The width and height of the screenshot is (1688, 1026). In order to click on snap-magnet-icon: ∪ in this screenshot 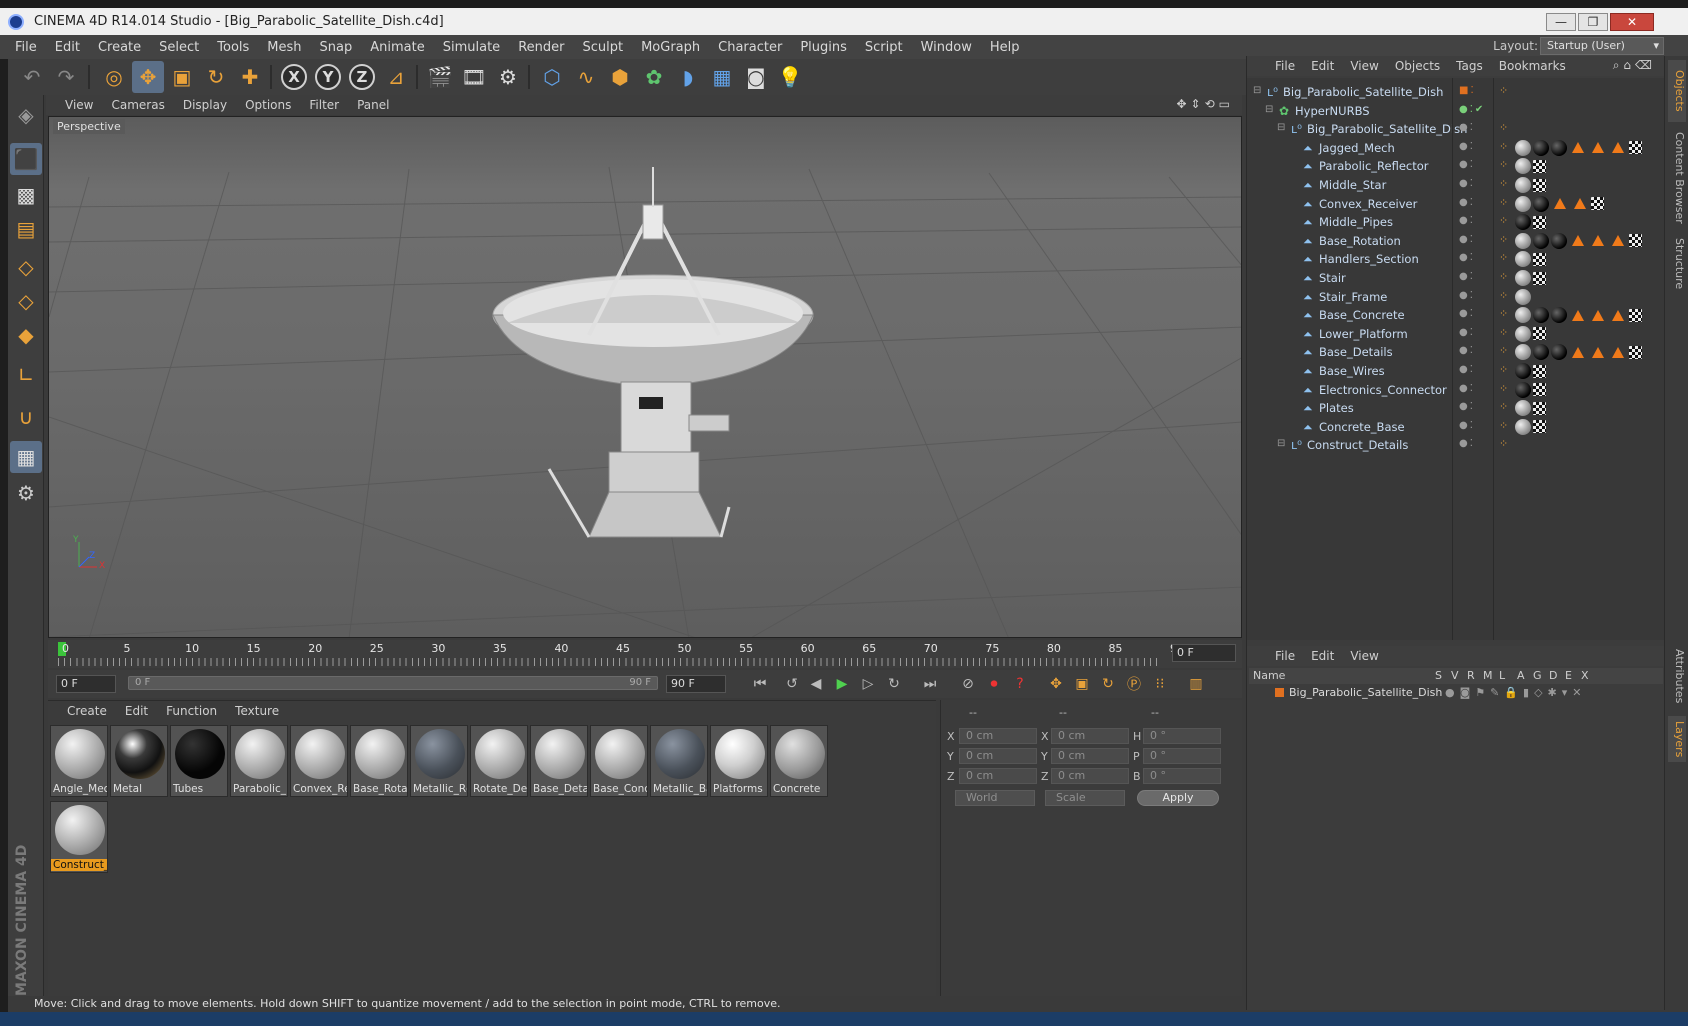, I will do `click(26, 417)`.